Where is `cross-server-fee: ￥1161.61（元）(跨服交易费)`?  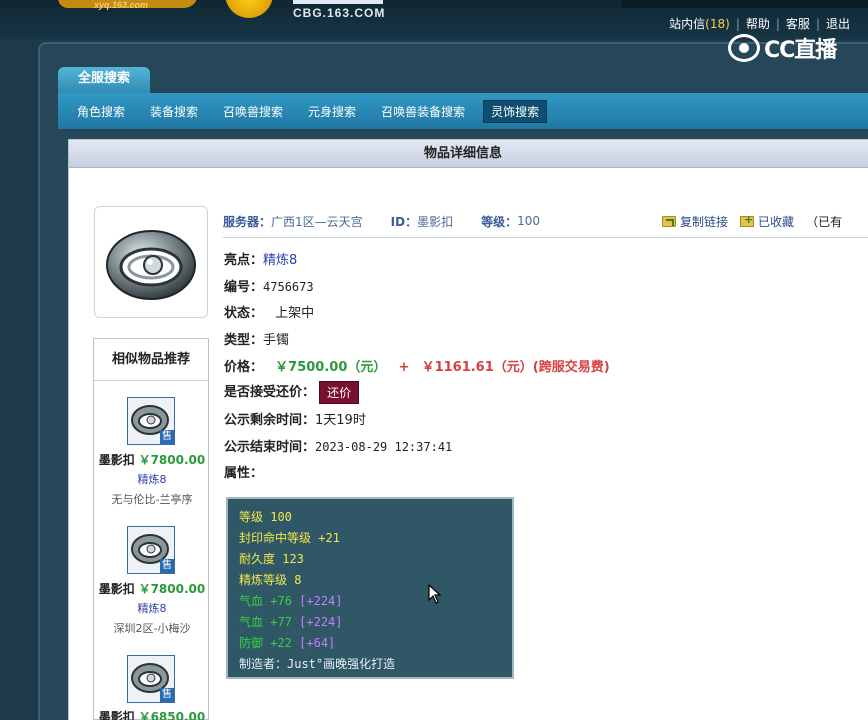
cross-server-fee: ￥1161.61（元）(跨服交易费) is located at coordinates (515, 367).